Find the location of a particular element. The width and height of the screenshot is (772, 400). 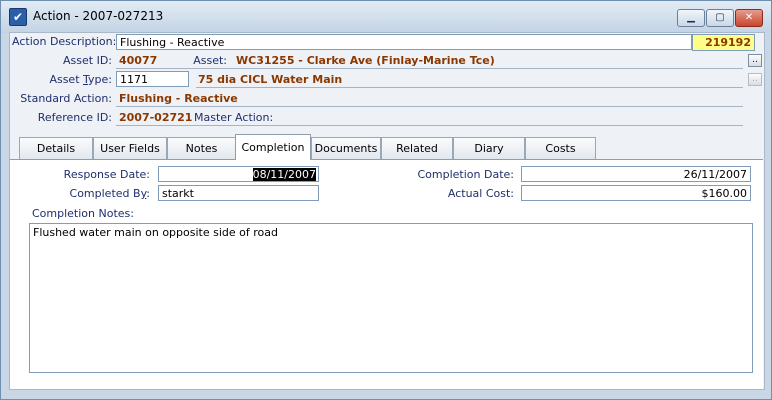

title-bar: ✔ Action - 2007-027213 ▁ ▢ ✕ is located at coordinates (386, 17).